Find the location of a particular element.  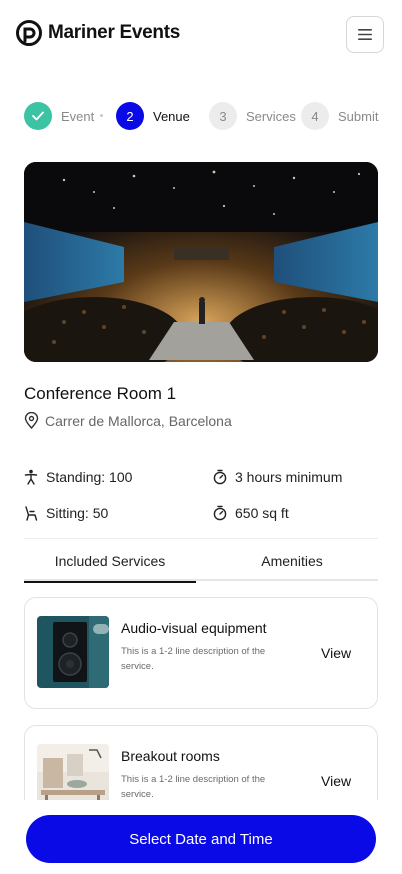

step-submit: 4 Submit is located at coordinates (339, 116).